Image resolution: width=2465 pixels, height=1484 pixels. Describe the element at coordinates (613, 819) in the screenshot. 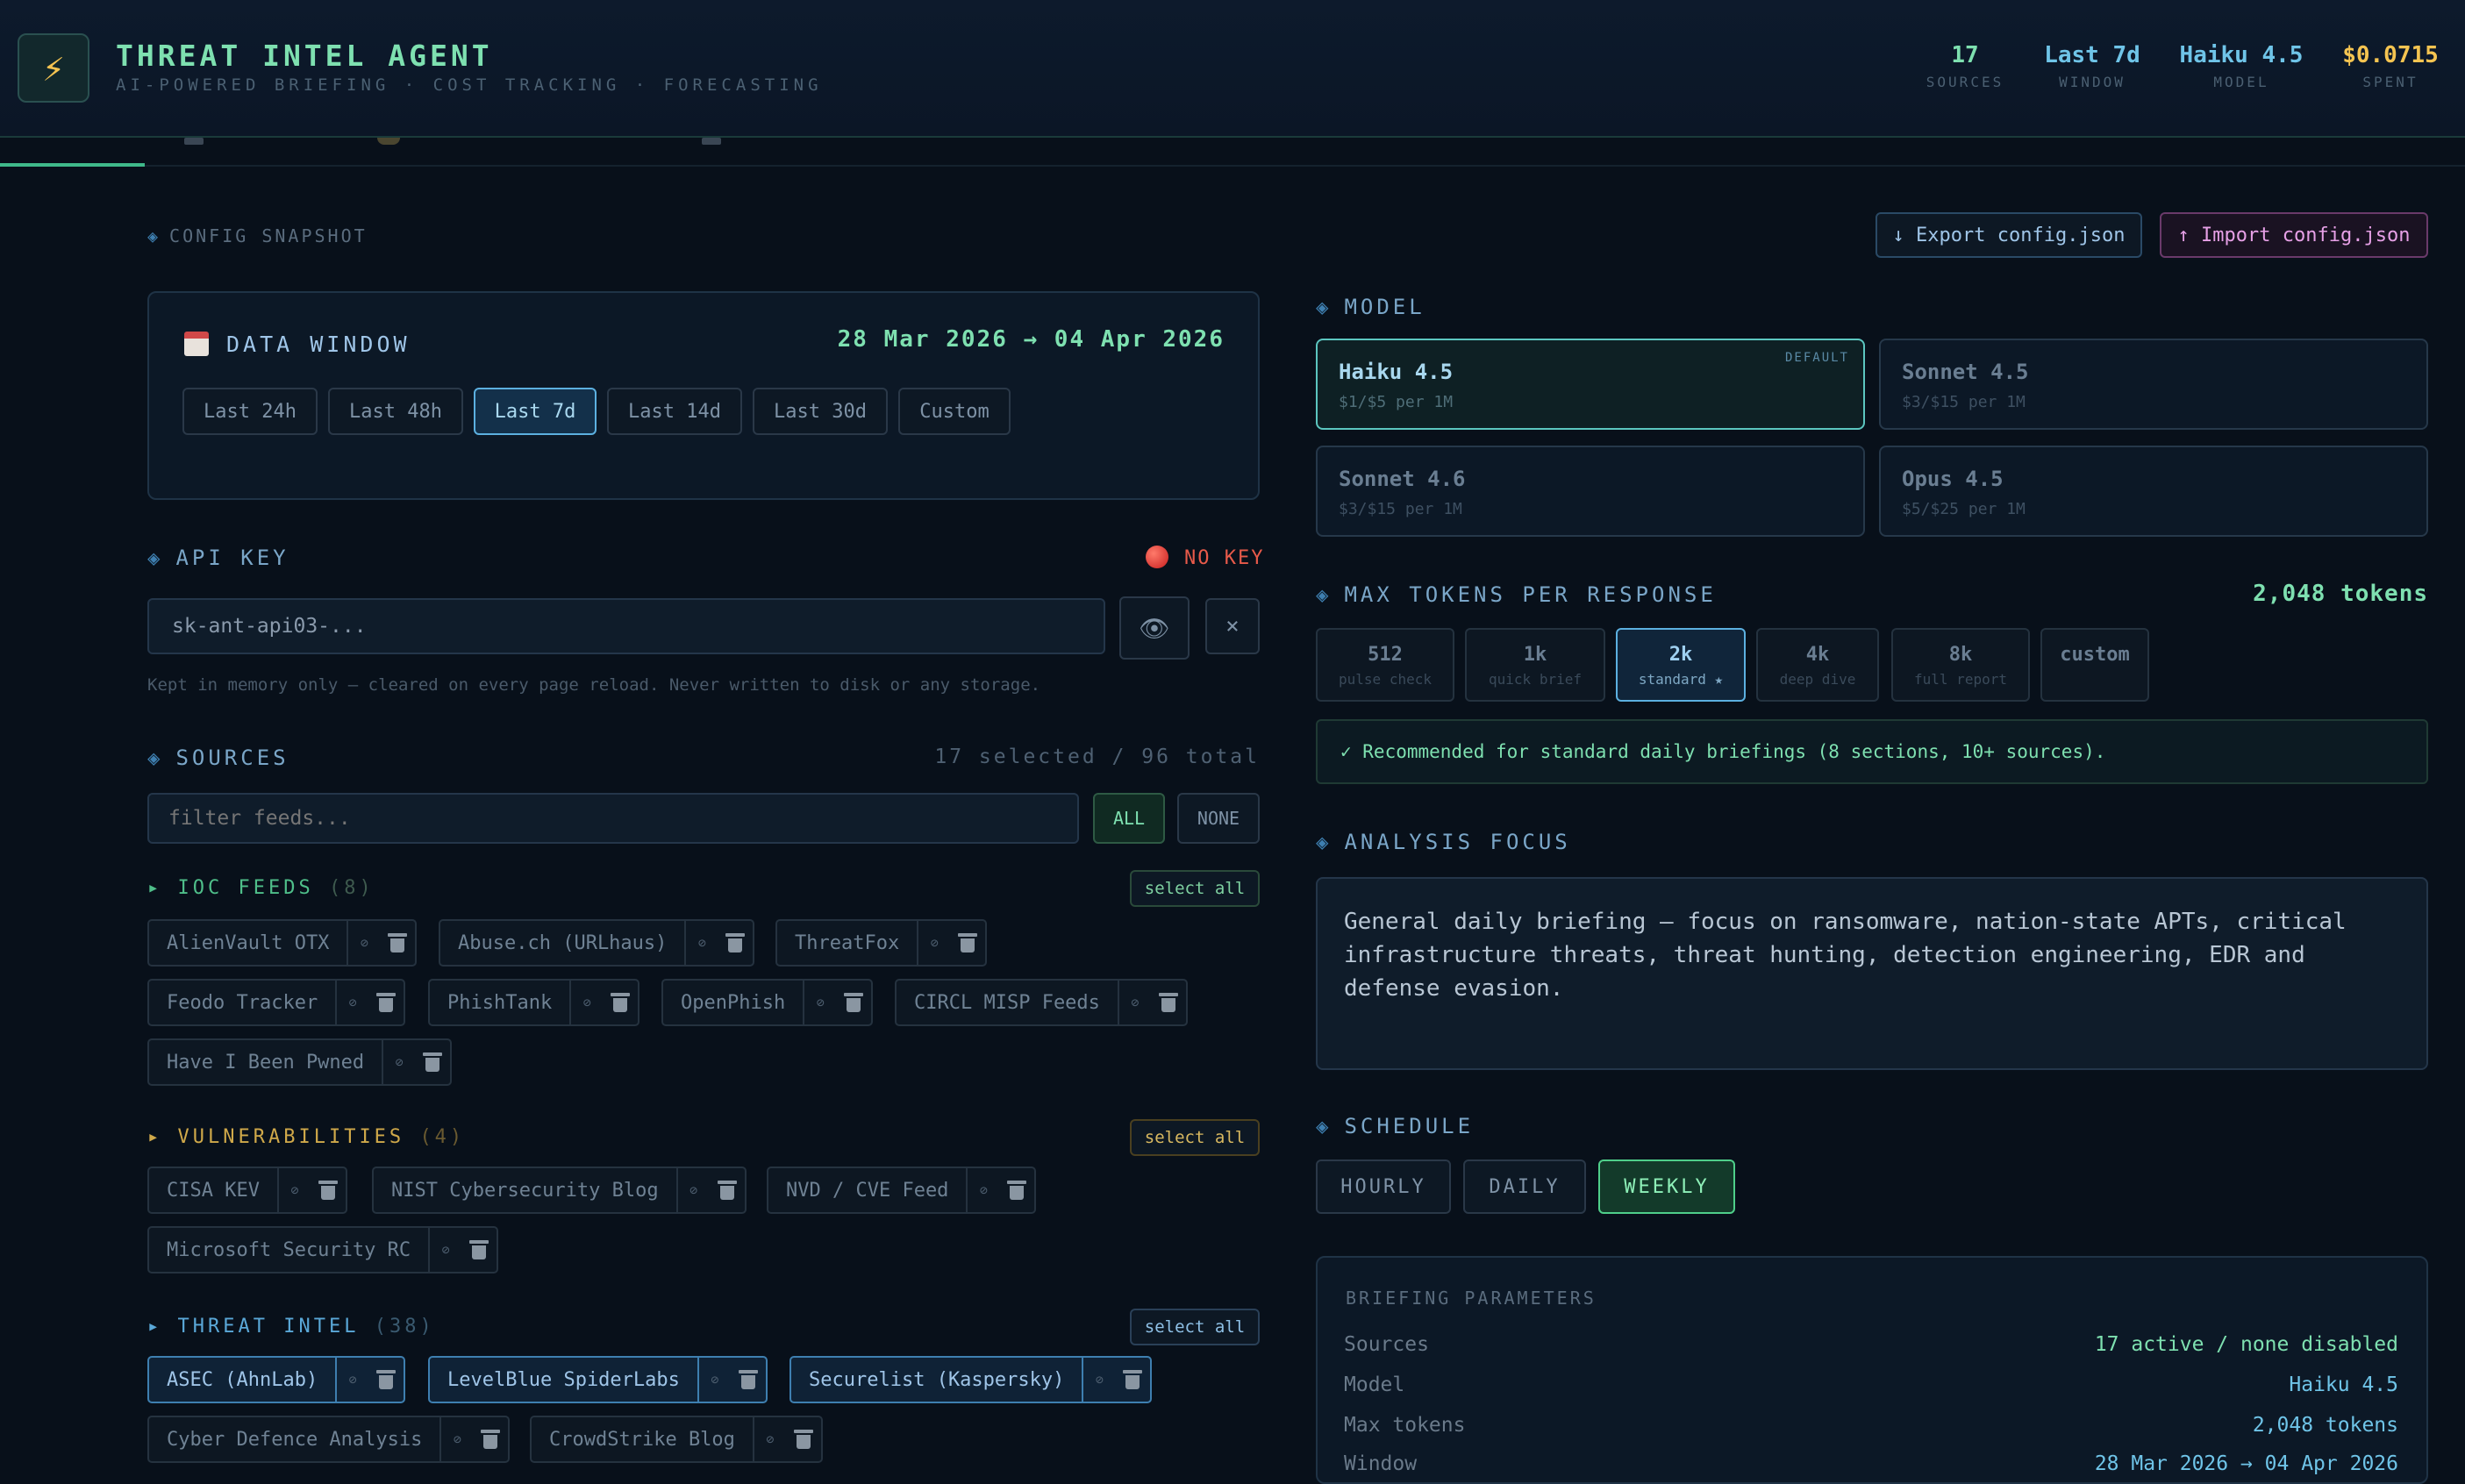

I see `filter-feeds-input` at that location.